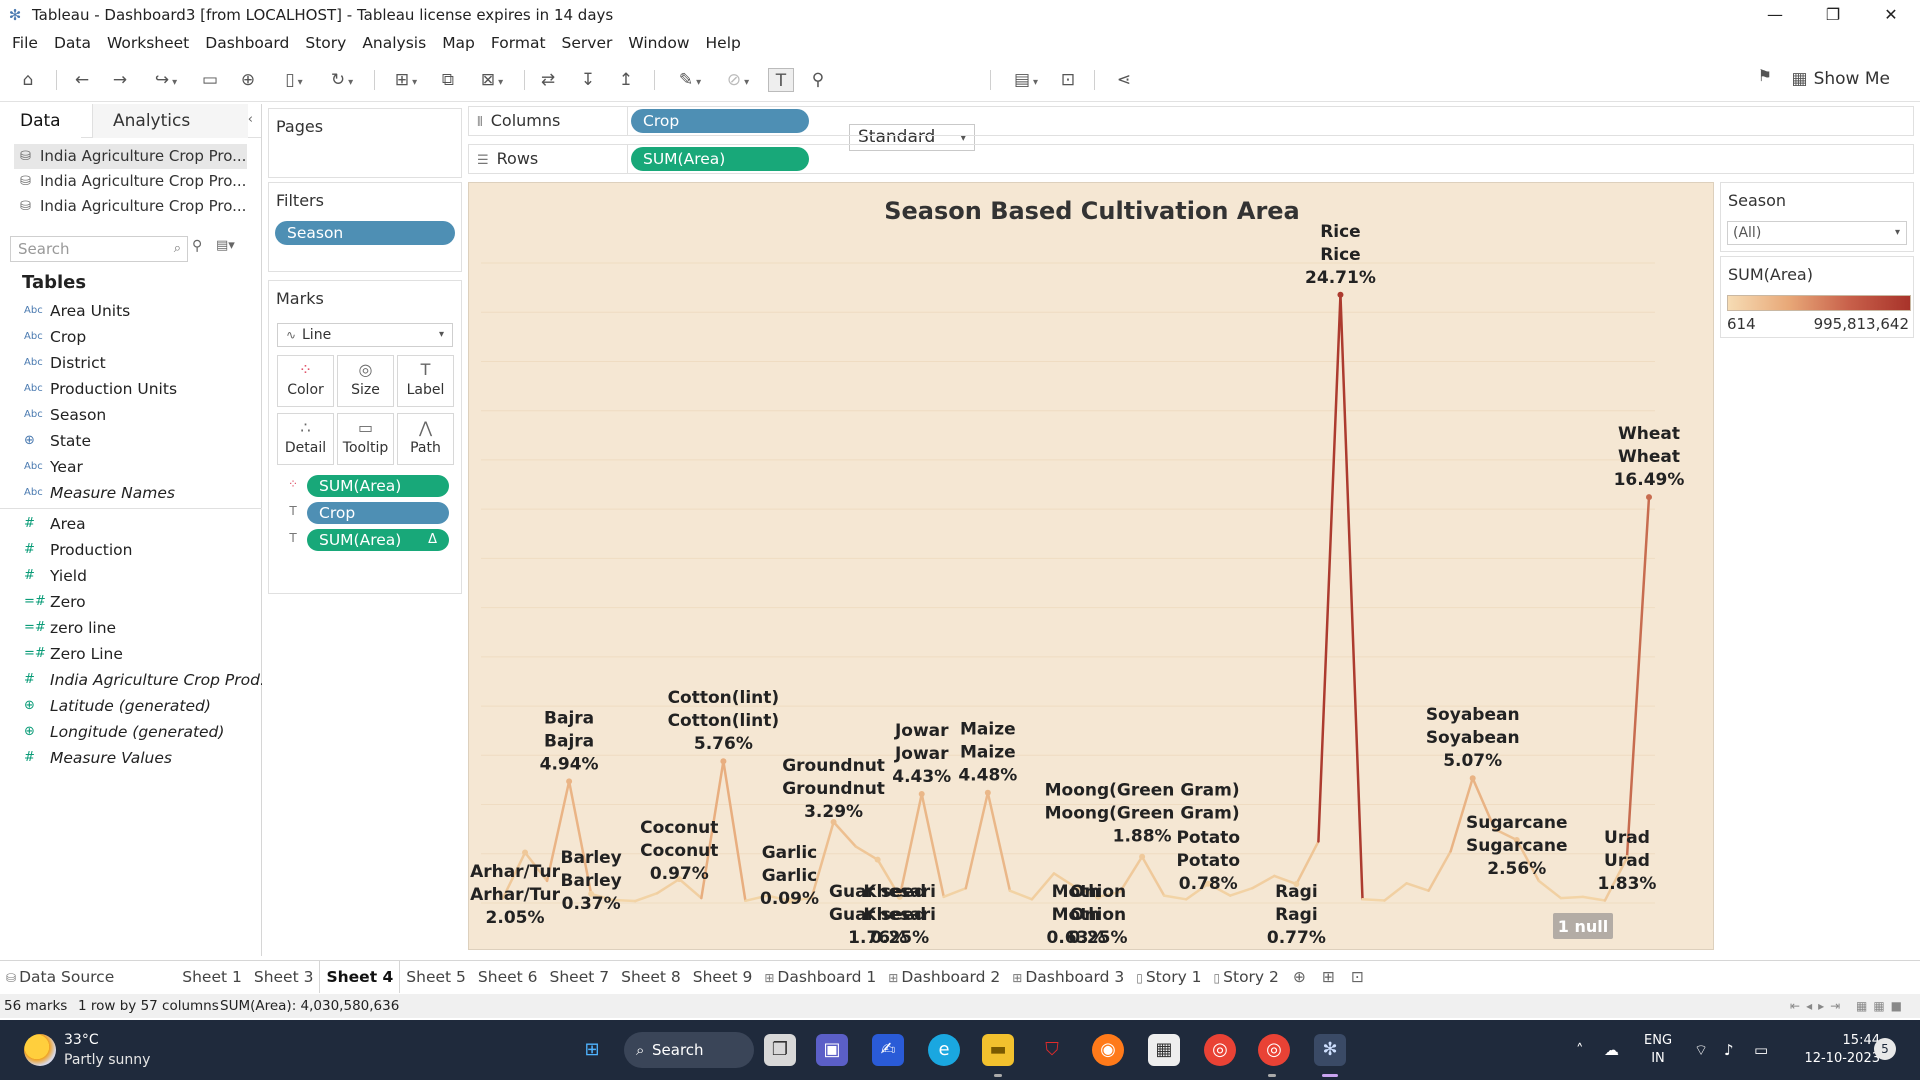 Image resolution: width=1920 pixels, height=1080 pixels. Describe the element at coordinates (1357, 977) in the screenshot. I see `new-story-icon: ⊡` at that location.